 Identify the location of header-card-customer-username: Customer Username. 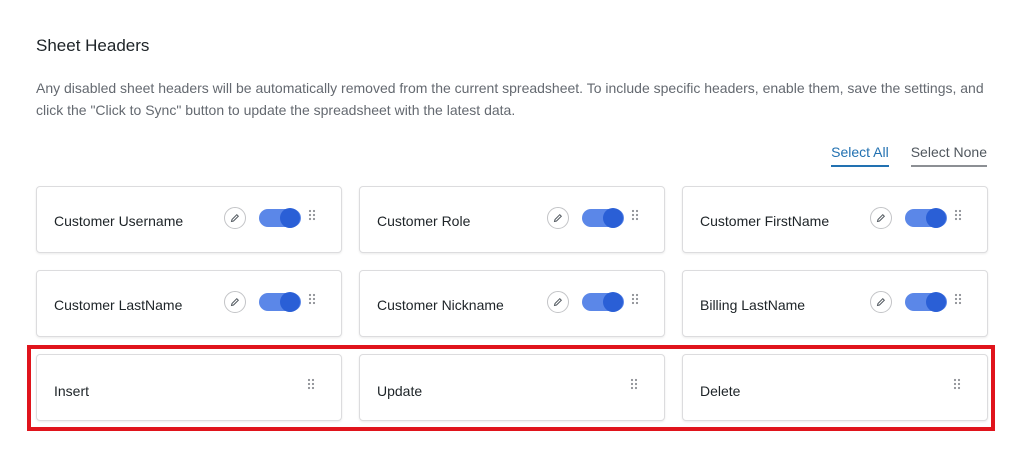
(189, 219).